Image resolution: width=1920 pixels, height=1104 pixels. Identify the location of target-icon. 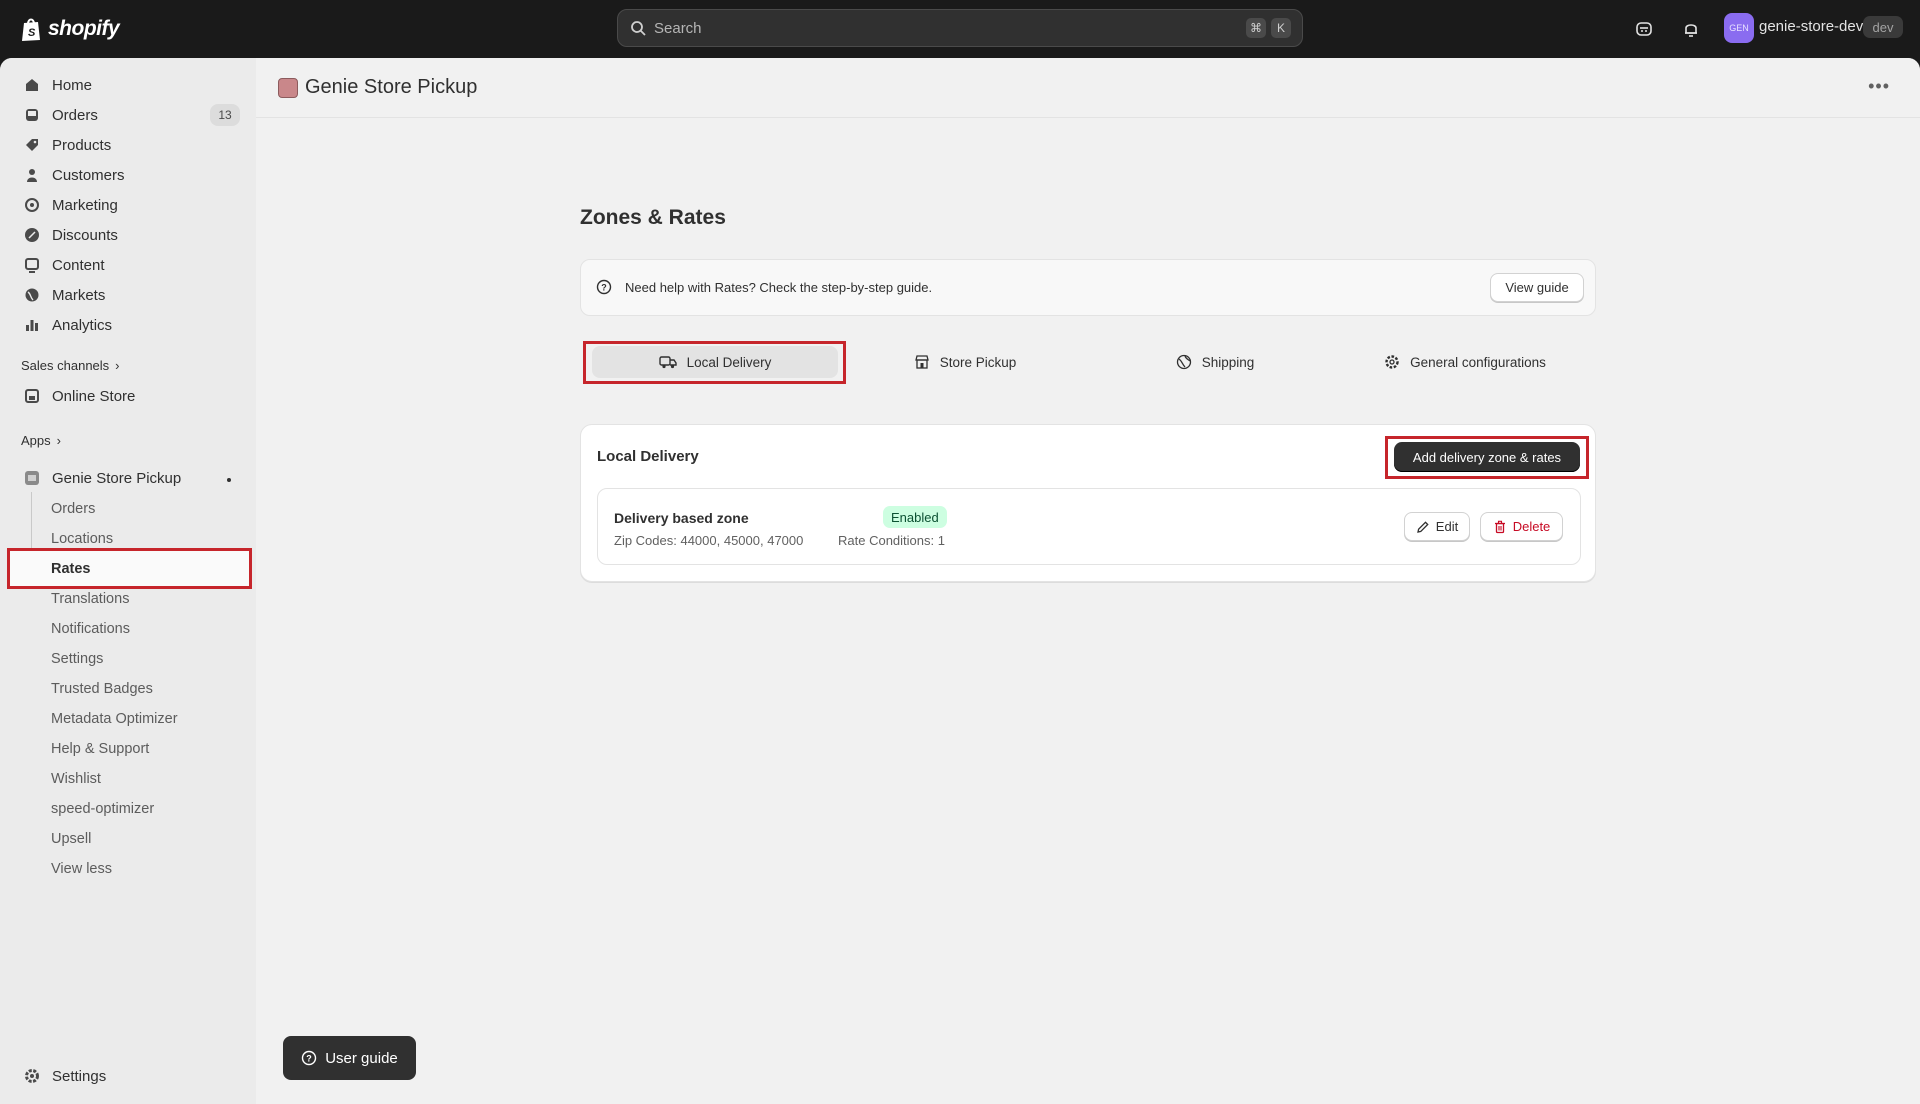
(32, 205).